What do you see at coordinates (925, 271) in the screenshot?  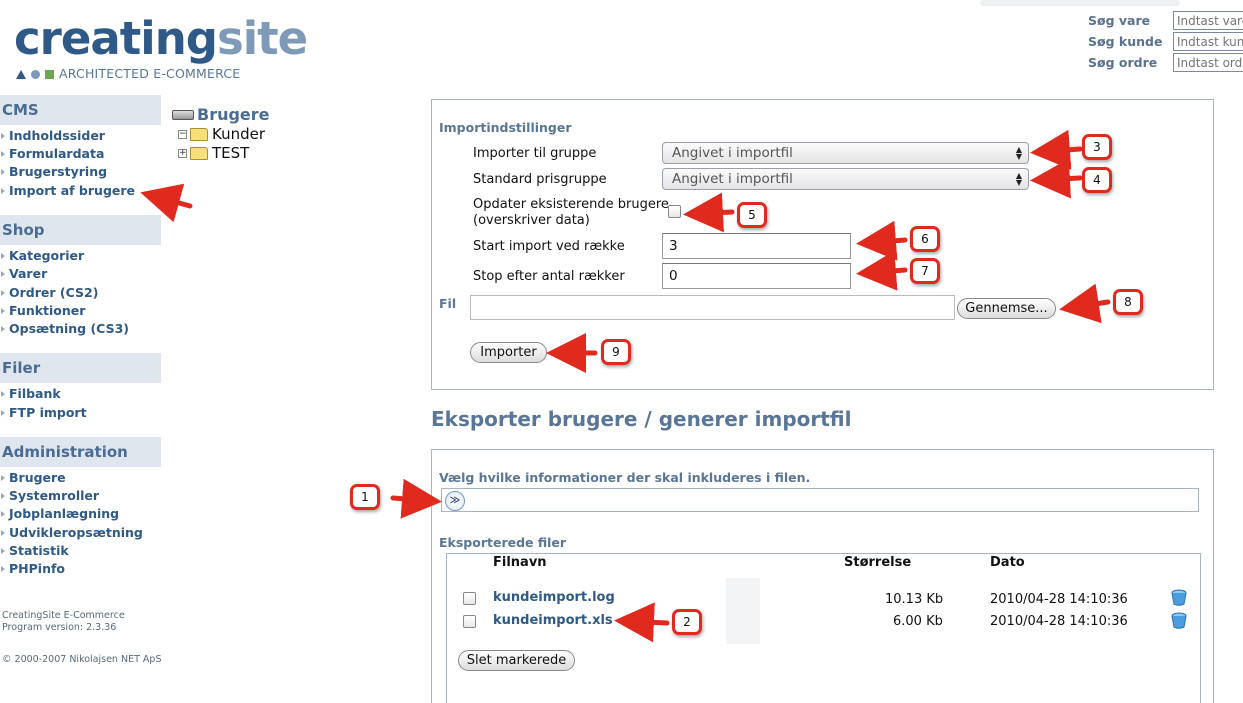 I see `callout-badge-7: 7` at bounding box center [925, 271].